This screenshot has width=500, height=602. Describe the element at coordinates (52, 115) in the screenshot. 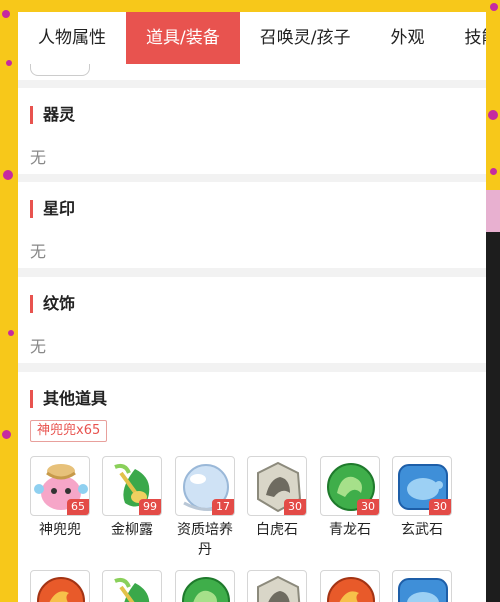

I see `section-title: 器灵` at that location.